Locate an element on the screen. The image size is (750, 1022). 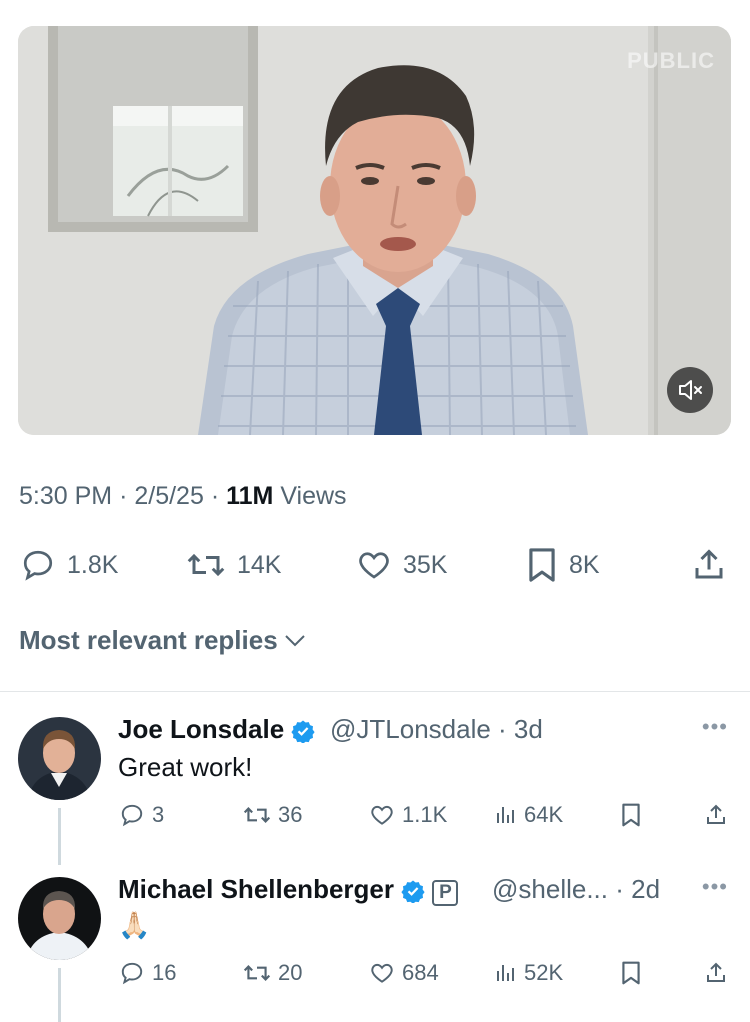
tweet-action-bar: 1.8K 14K 35K 8K is located at coordinates (375, 565).